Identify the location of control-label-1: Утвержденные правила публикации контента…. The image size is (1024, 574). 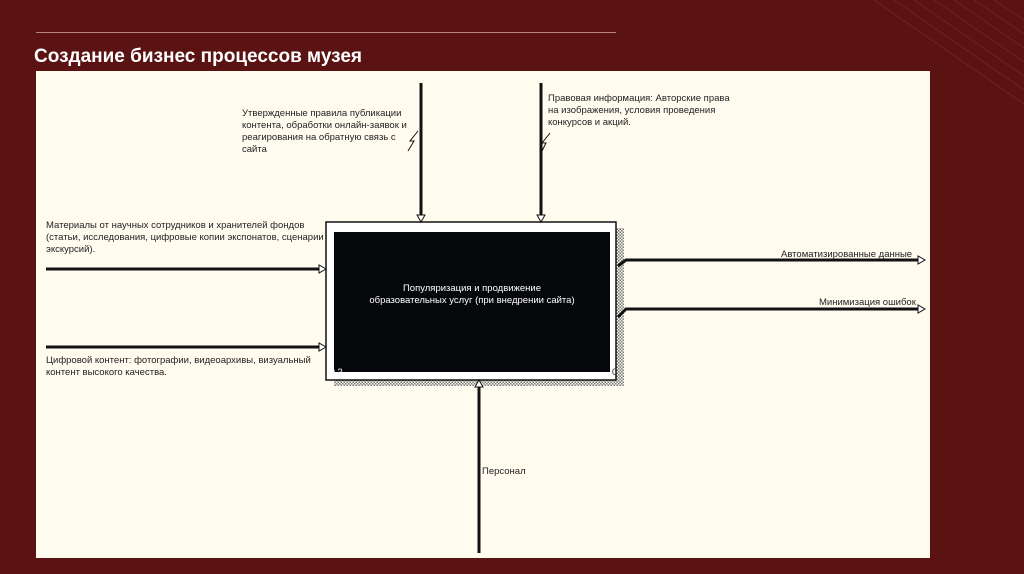
(324, 132).